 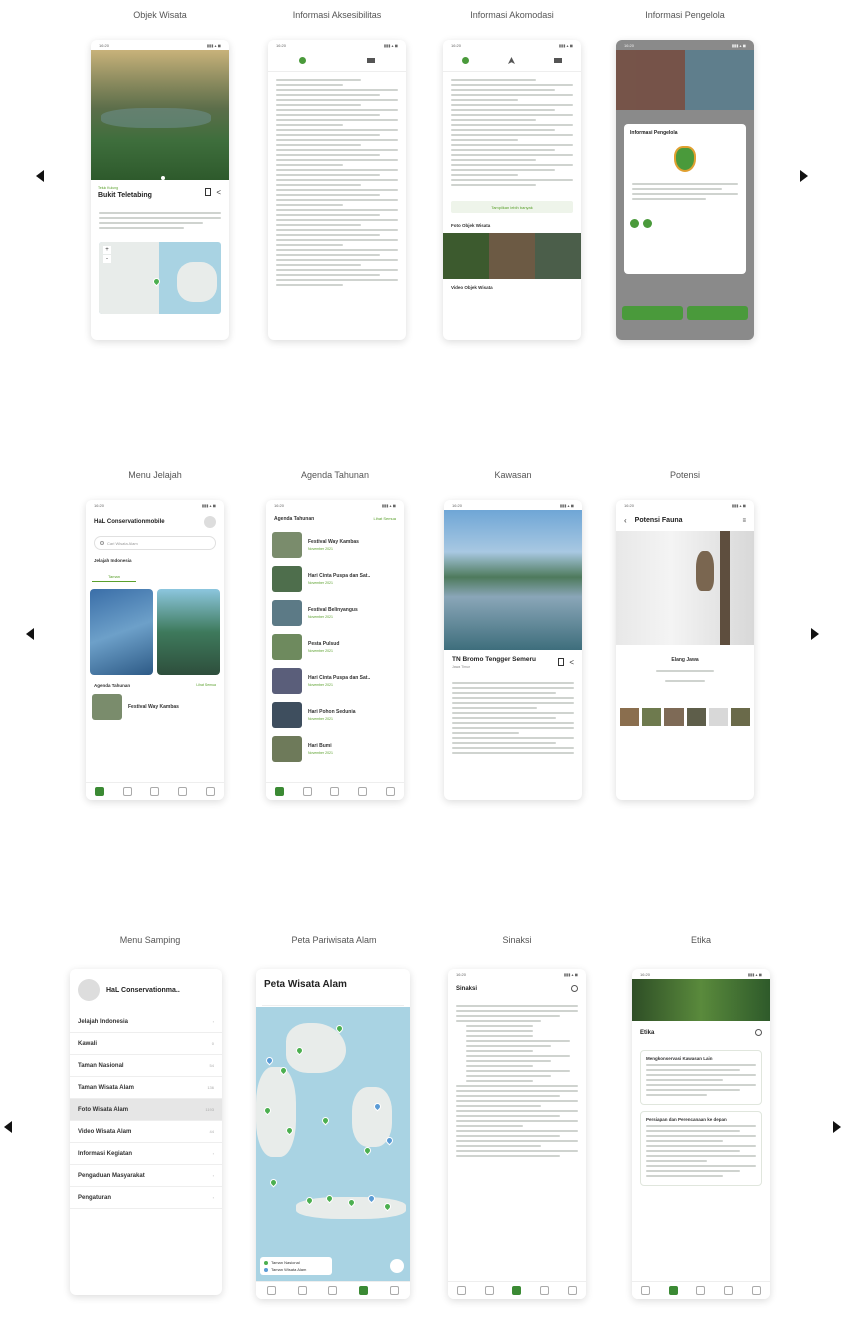 I want to click on photo-strip, so click(x=512, y=256).